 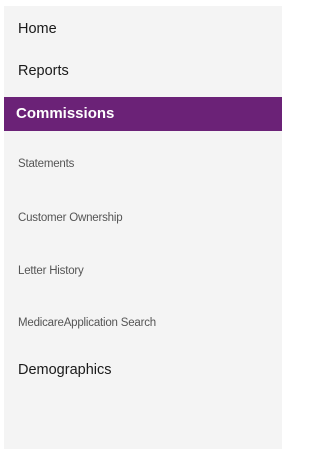 I want to click on nav-item-commissions: Commissions, so click(x=143, y=114).